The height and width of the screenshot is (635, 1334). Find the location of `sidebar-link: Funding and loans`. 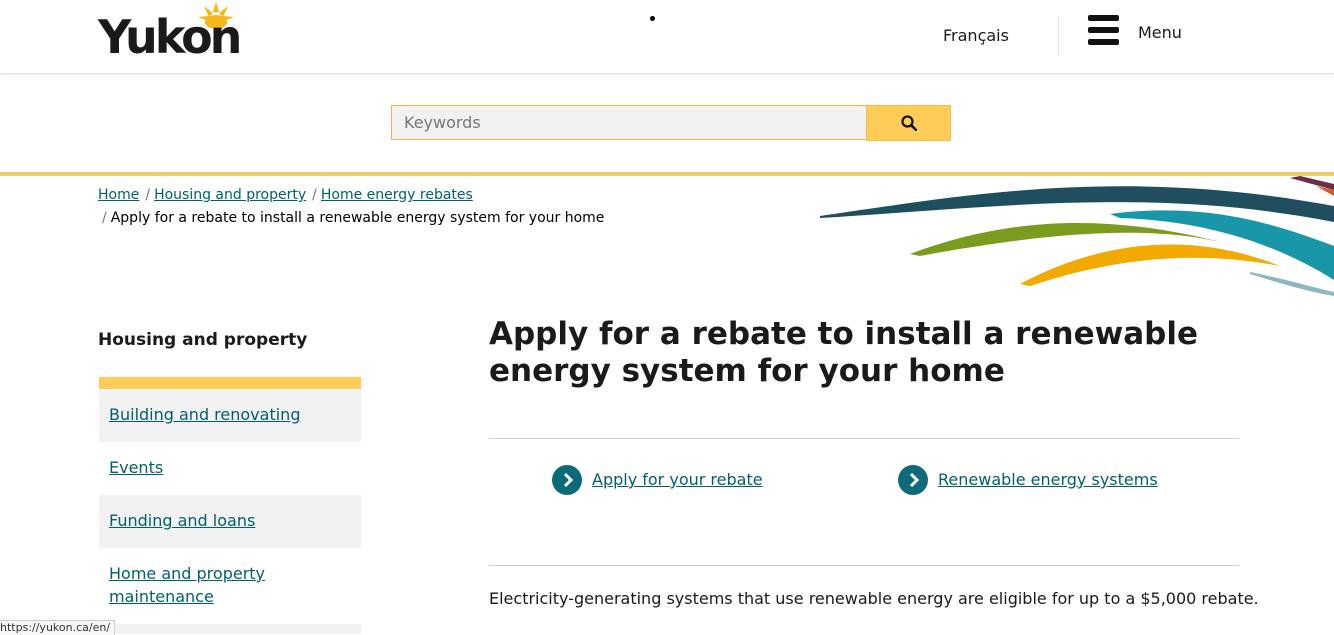

sidebar-link: Funding and loans is located at coordinates (182, 520).